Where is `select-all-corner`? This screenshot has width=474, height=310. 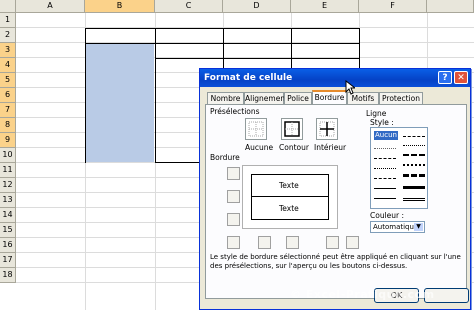
select-all-corner is located at coordinates (8, 6).